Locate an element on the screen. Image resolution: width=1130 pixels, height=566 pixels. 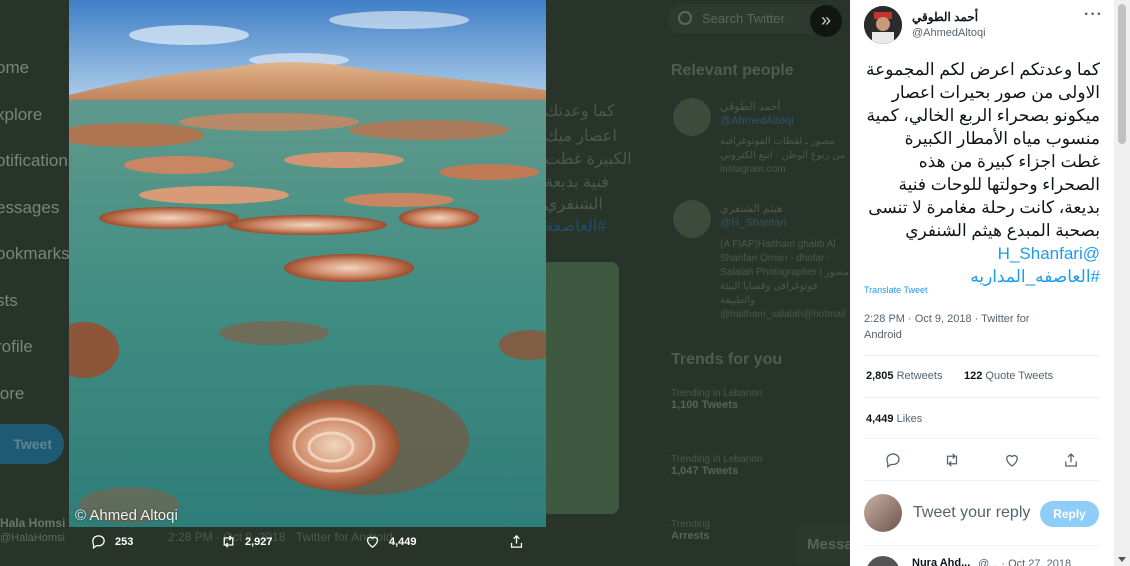
trend-item: Trending in Lebanon 1,100 Tweets is located at coordinates (716, 399).